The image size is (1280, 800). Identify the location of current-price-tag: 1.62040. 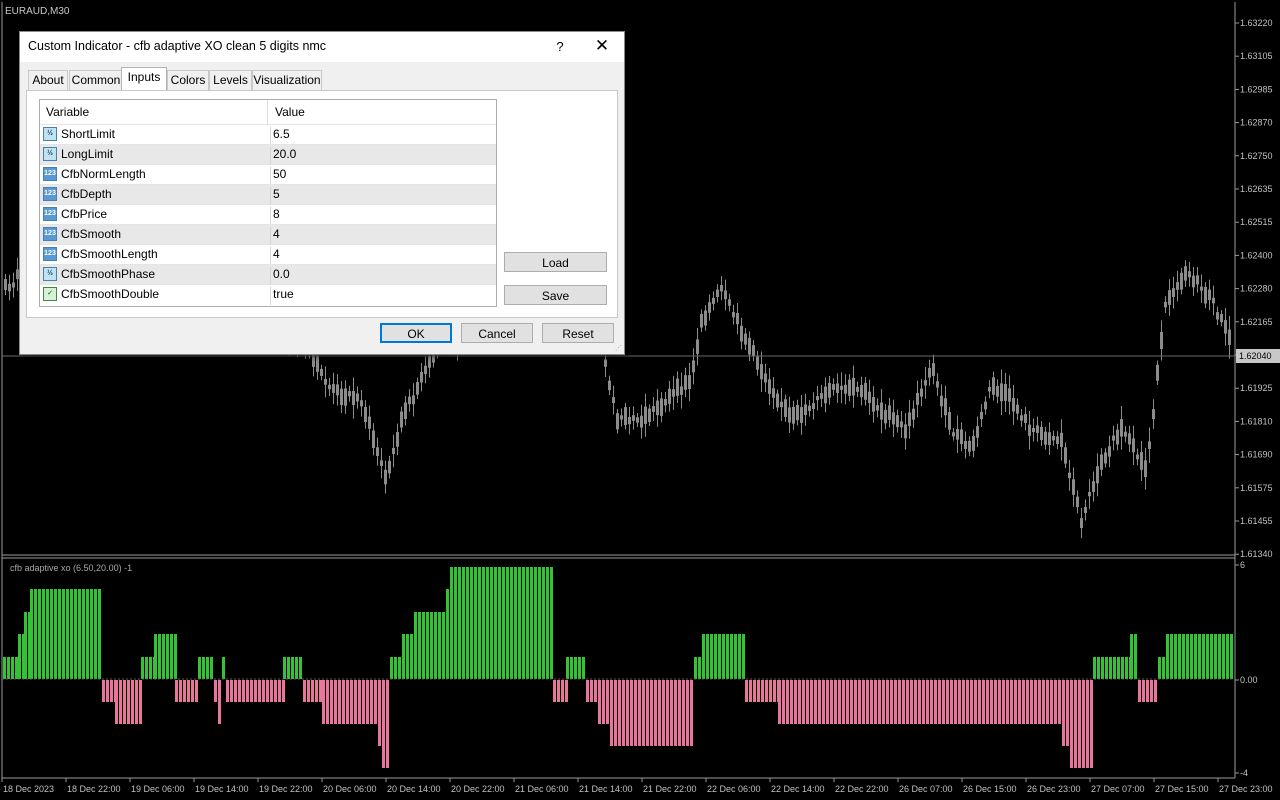
(1258, 356).